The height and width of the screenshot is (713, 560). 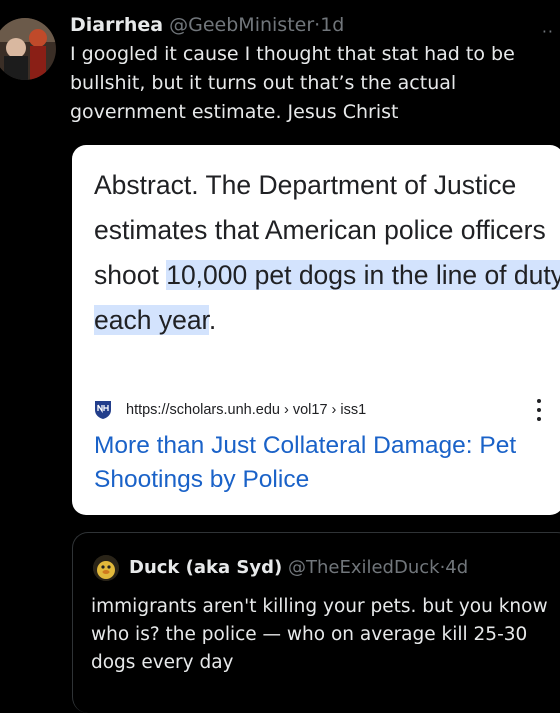 I want to click on quote-header: Duck (aka Syd) @TheExiledDuck·4d, so click(x=298, y=567).